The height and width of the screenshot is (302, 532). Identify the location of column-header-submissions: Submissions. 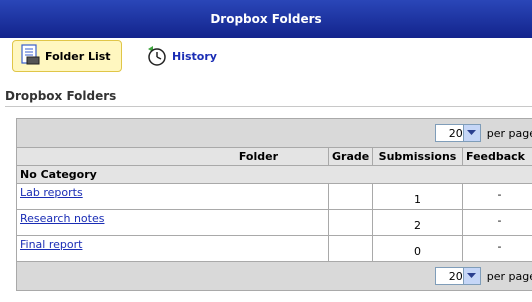
(417, 156).